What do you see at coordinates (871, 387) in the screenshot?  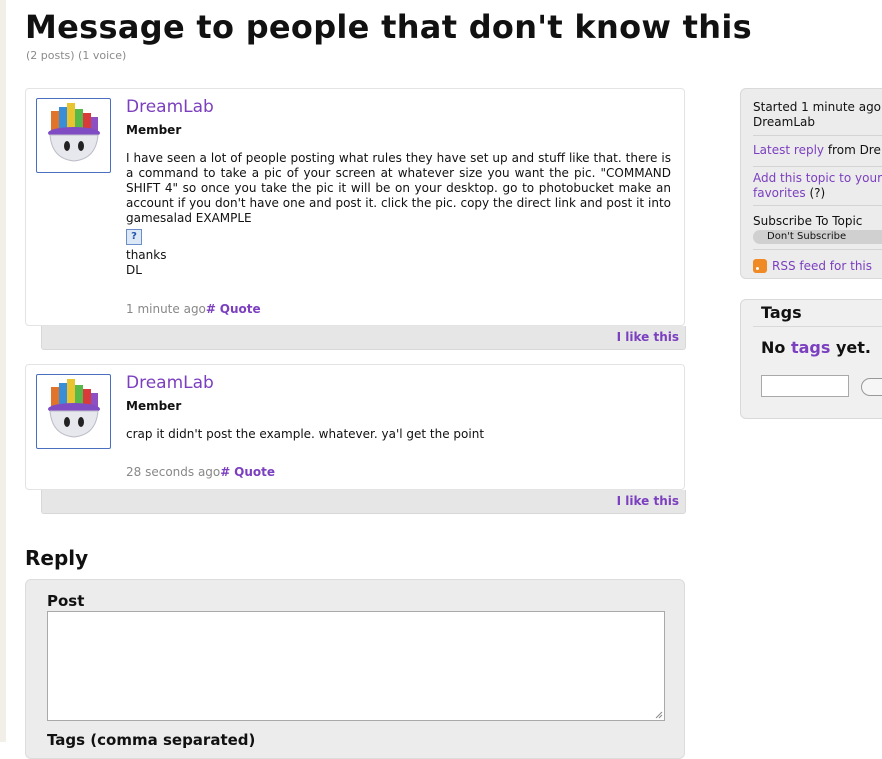 I see `add-tag-button` at bounding box center [871, 387].